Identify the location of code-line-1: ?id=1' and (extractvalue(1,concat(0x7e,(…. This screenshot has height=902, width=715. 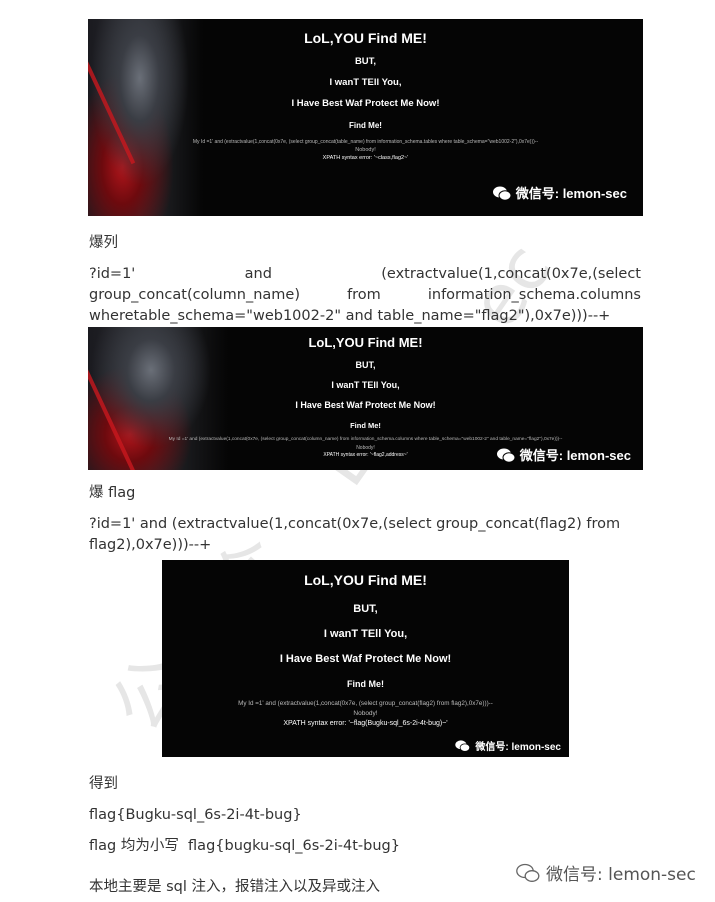
(355, 524).